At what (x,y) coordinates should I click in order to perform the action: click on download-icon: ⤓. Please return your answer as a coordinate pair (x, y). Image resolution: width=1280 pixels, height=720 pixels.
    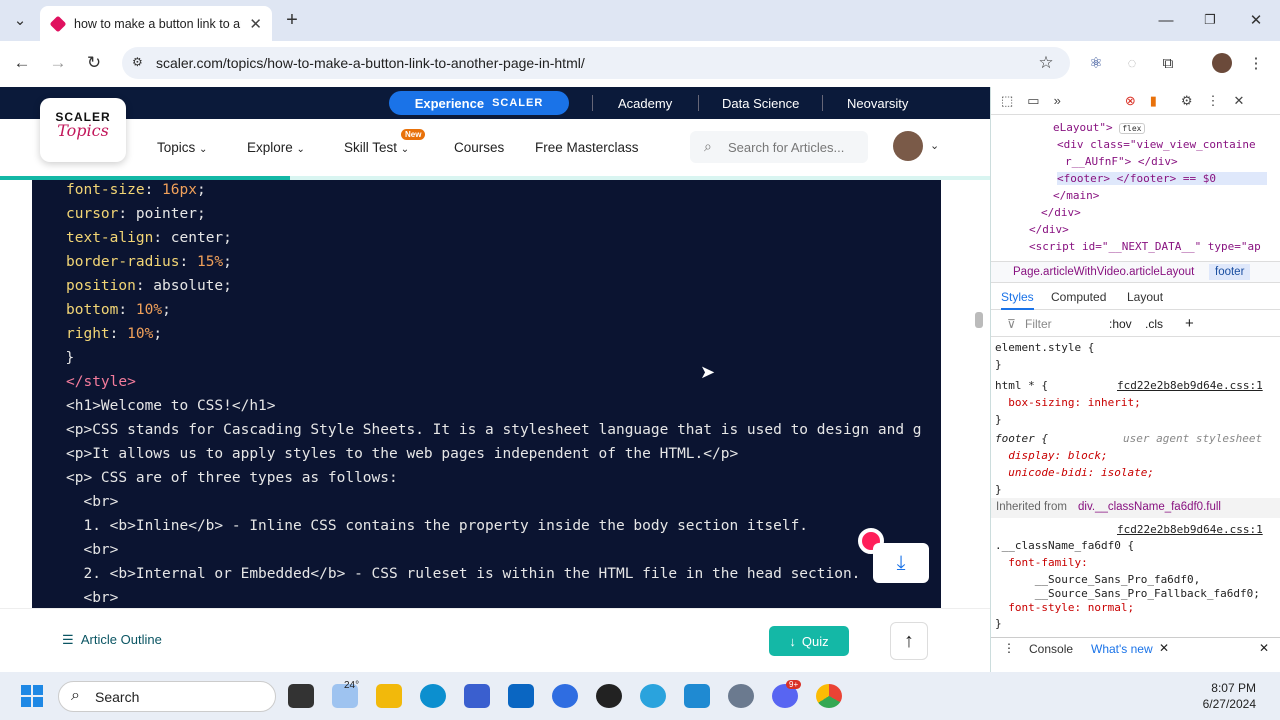
    Looking at the image, I should click on (901, 563).